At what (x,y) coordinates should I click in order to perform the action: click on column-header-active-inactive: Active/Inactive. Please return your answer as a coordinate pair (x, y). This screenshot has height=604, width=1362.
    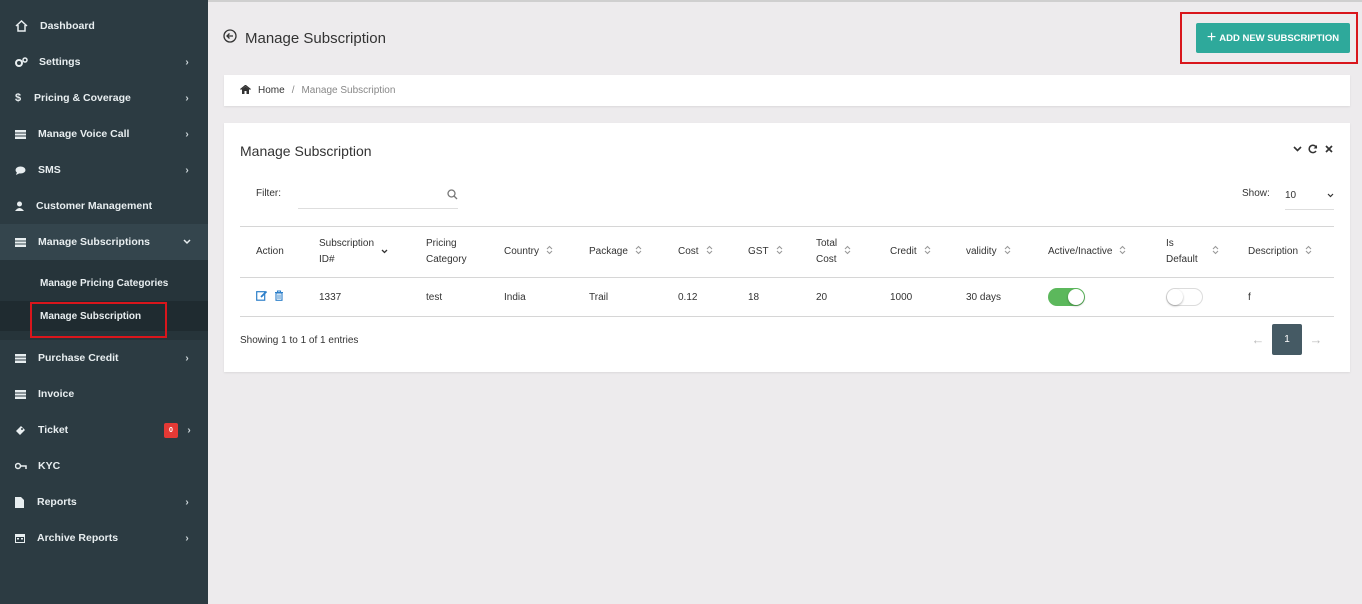
    Looking at the image, I should click on (1087, 251).